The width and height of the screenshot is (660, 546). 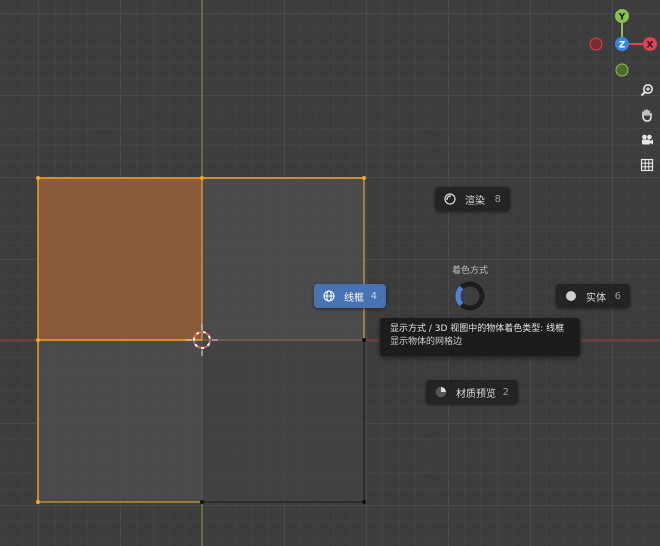 What do you see at coordinates (476, 394) in the screenshot?
I see `shading-material-label: 材质预览` at bounding box center [476, 394].